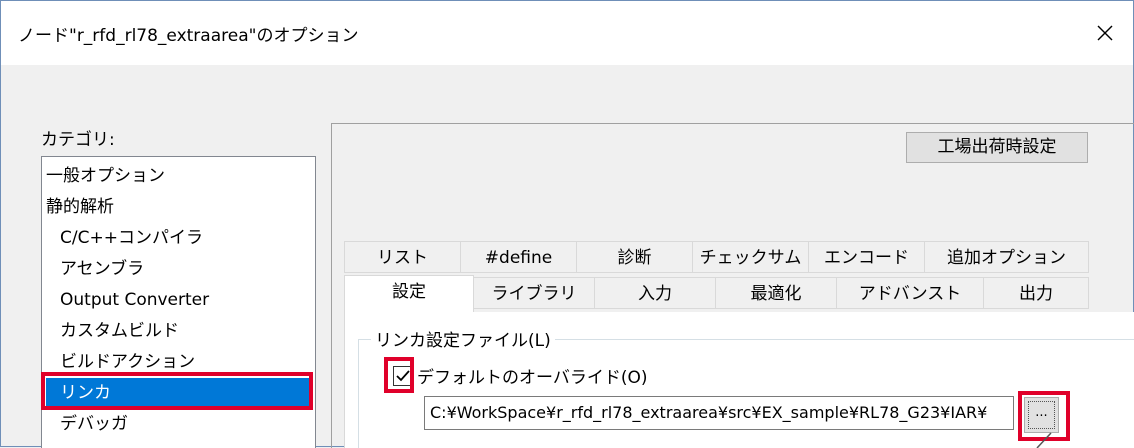 The image size is (1134, 448). I want to click on close-icon, so click(1105, 33).